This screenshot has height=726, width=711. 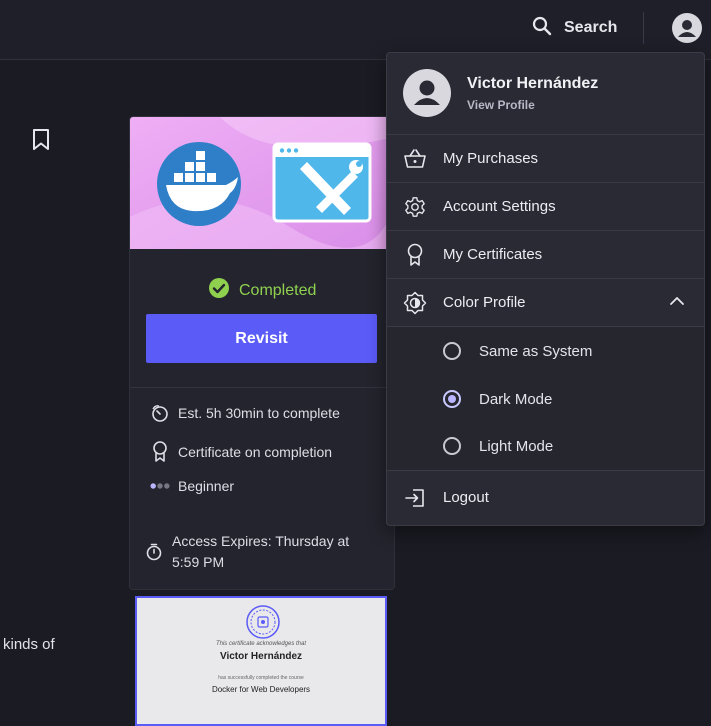 I want to click on color-option-same-as-system: Same as System, so click(x=517, y=351).